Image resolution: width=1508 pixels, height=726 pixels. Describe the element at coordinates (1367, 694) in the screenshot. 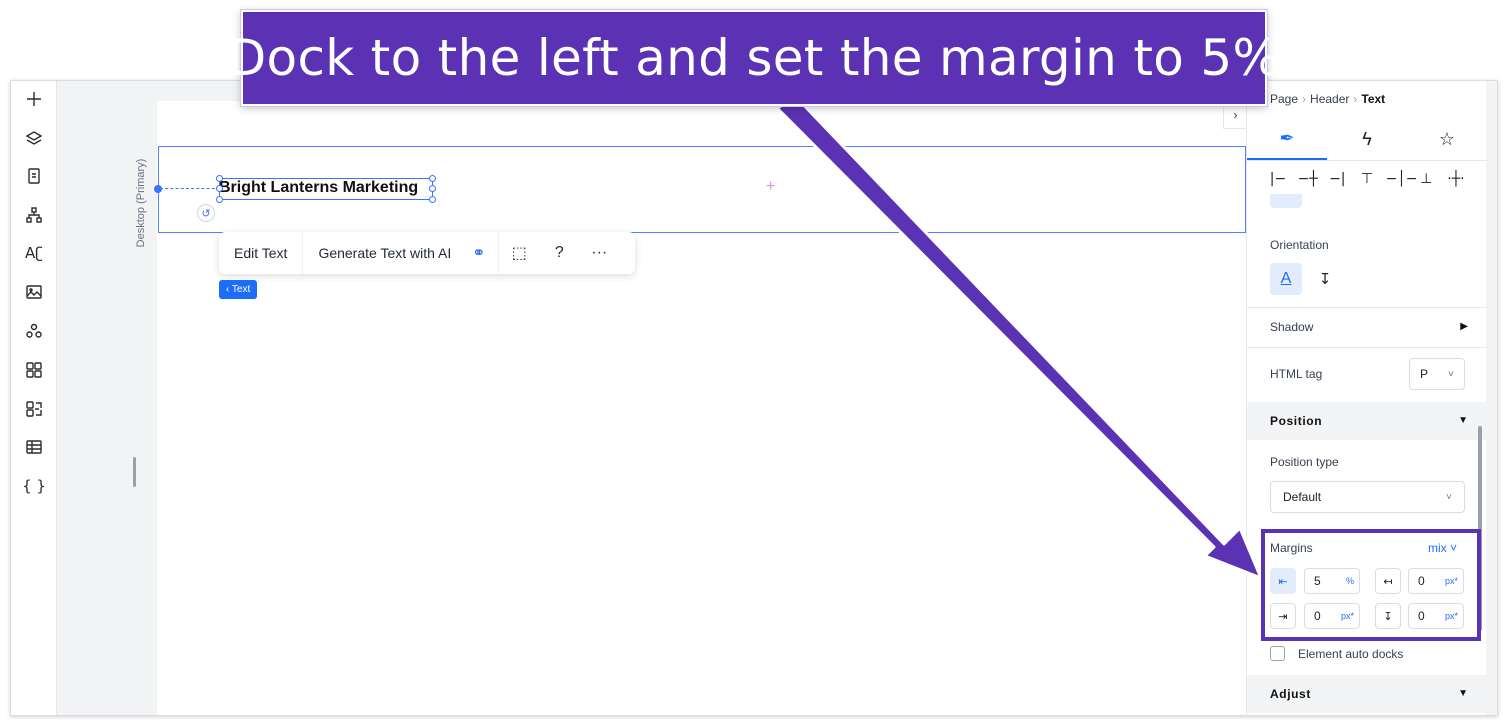

I see `adjust-section-header: Adjust` at that location.